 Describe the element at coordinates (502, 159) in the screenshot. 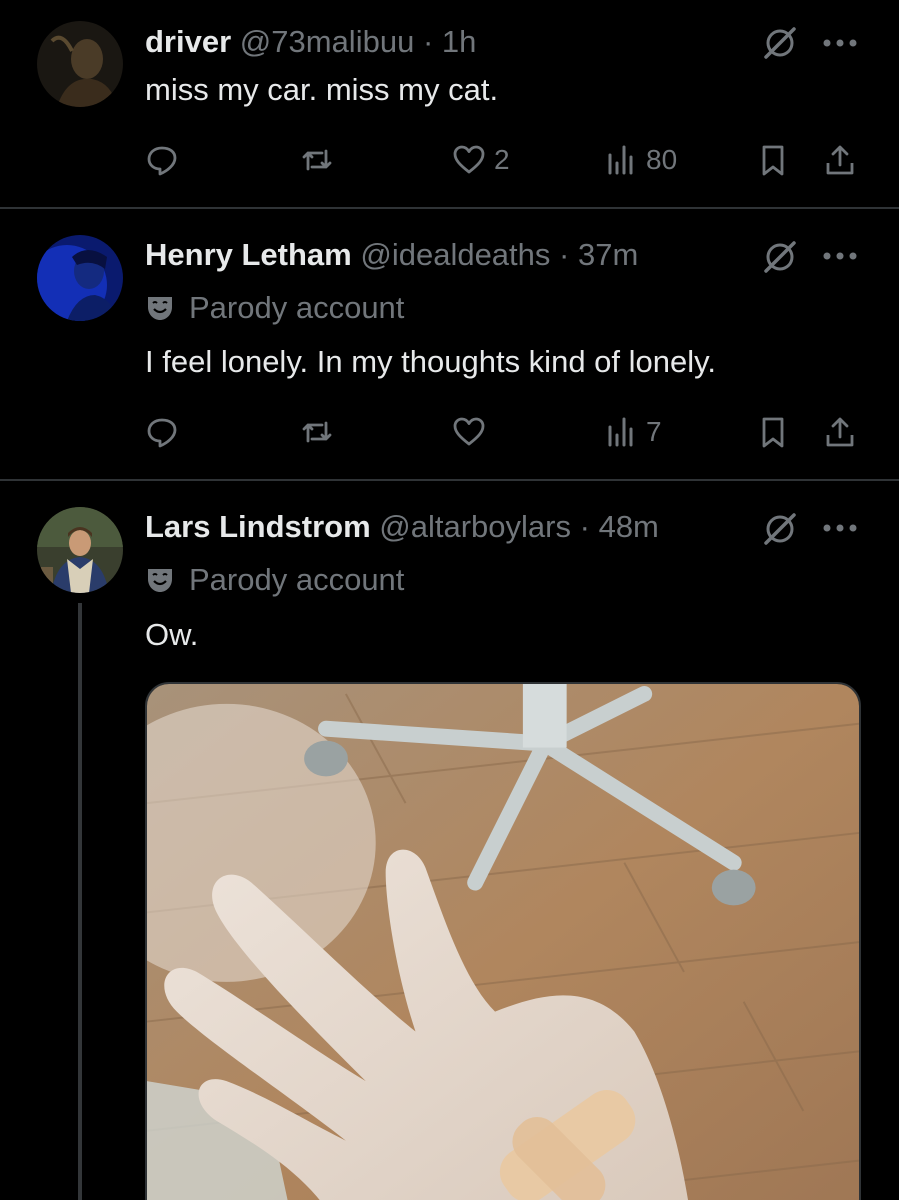

I see `like-count: 2` at that location.